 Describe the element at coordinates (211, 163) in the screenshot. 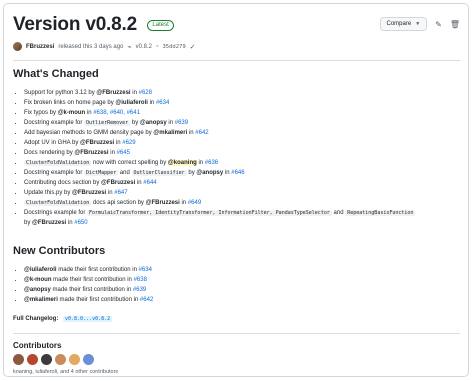

I see `pr-link: #636` at that location.